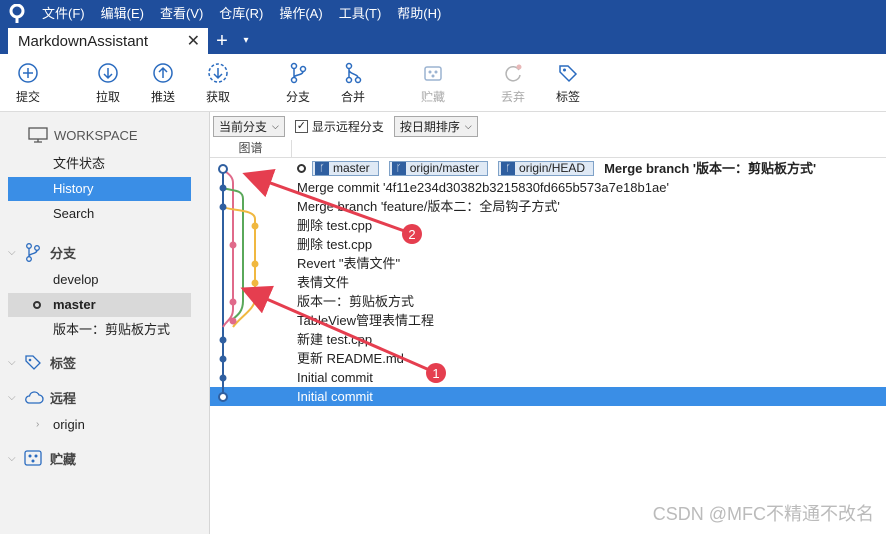 The width and height of the screenshot is (886, 534). What do you see at coordinates (105, 397) in the screenshot?
I see `remotes-header: ⌵ 远程` at bounding box center [105, 397].